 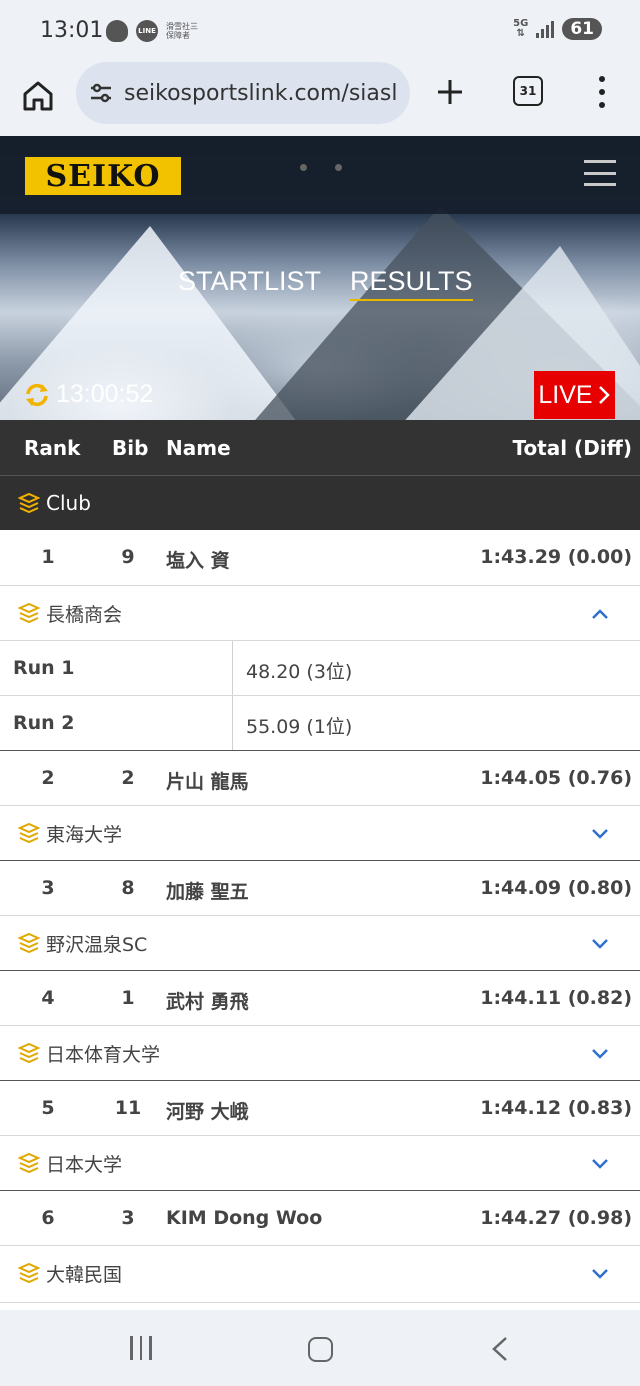 I want to click on club-row: 日本大学, so click(x=320, y=1162).